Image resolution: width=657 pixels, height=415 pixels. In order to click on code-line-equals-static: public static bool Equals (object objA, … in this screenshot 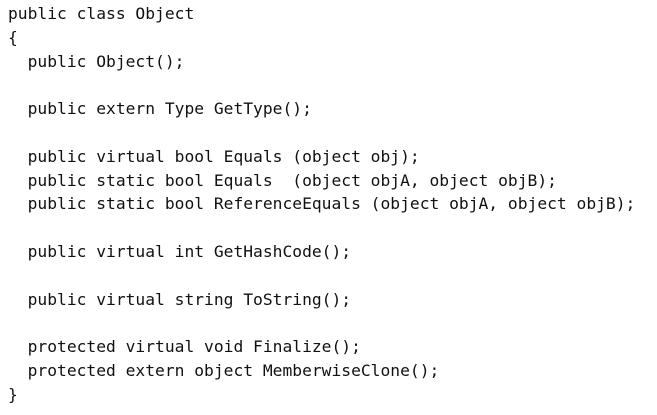, I will do `click(282, 180)`.